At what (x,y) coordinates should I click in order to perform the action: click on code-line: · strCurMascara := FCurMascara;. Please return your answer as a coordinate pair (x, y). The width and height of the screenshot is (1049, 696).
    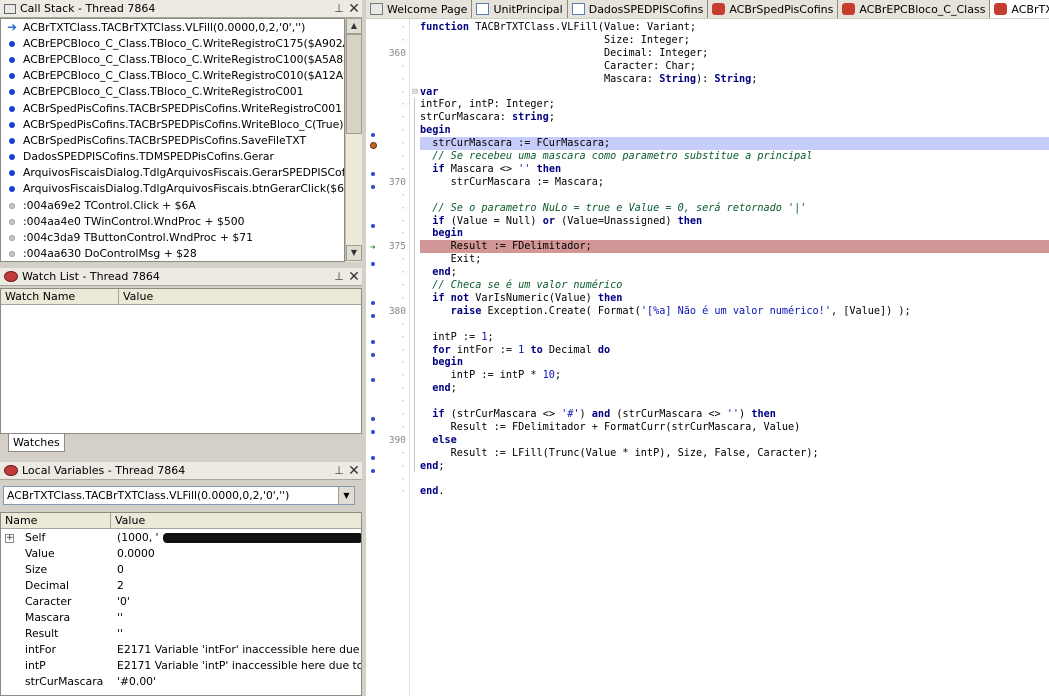
    Looking at the image, I should click on (707, 144).